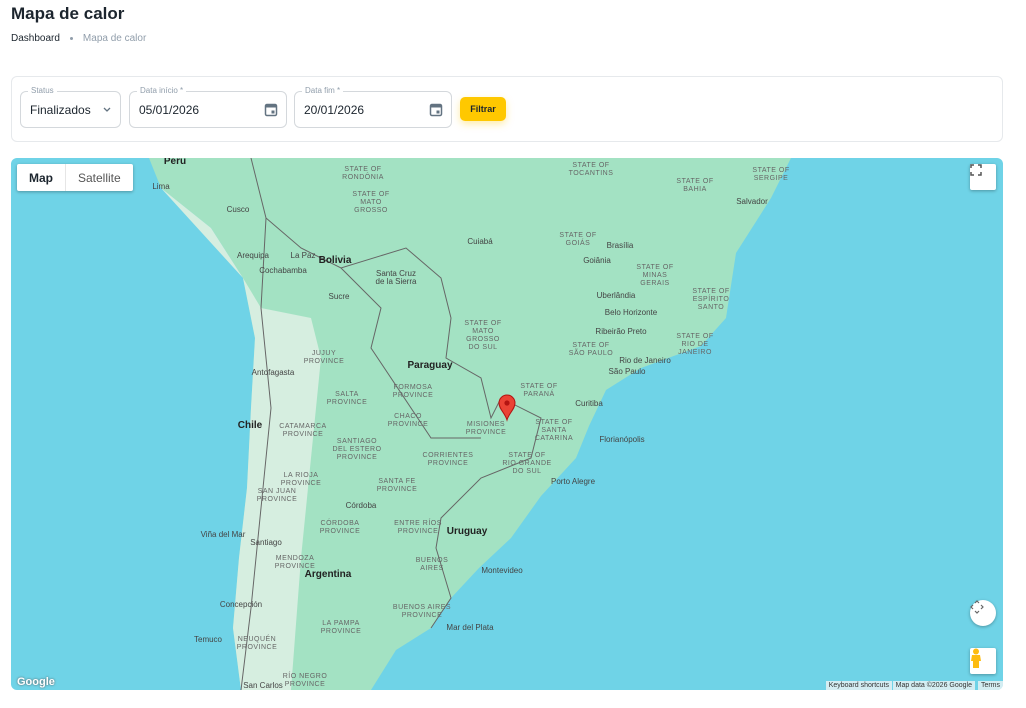 The image size is (1026, 708). Describe the element at coordinates (711, 299) in the screenshot. I see `region-label: STATE OF ESPÍRITO SANTO` at that location.